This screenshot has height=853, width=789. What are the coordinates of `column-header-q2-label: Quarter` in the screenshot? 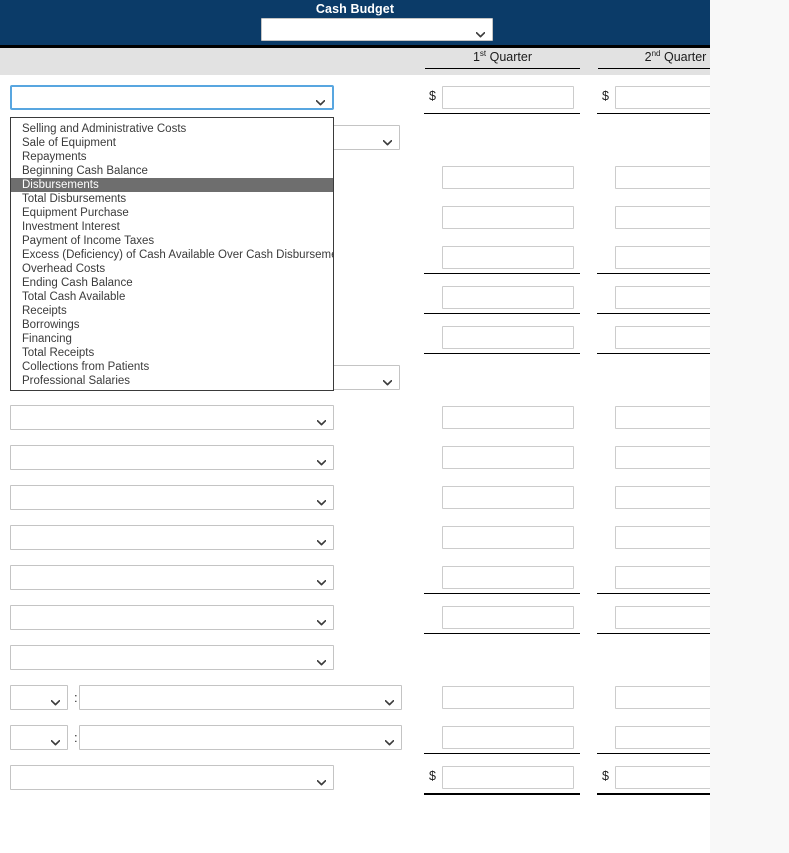 It's located at (683, 57).